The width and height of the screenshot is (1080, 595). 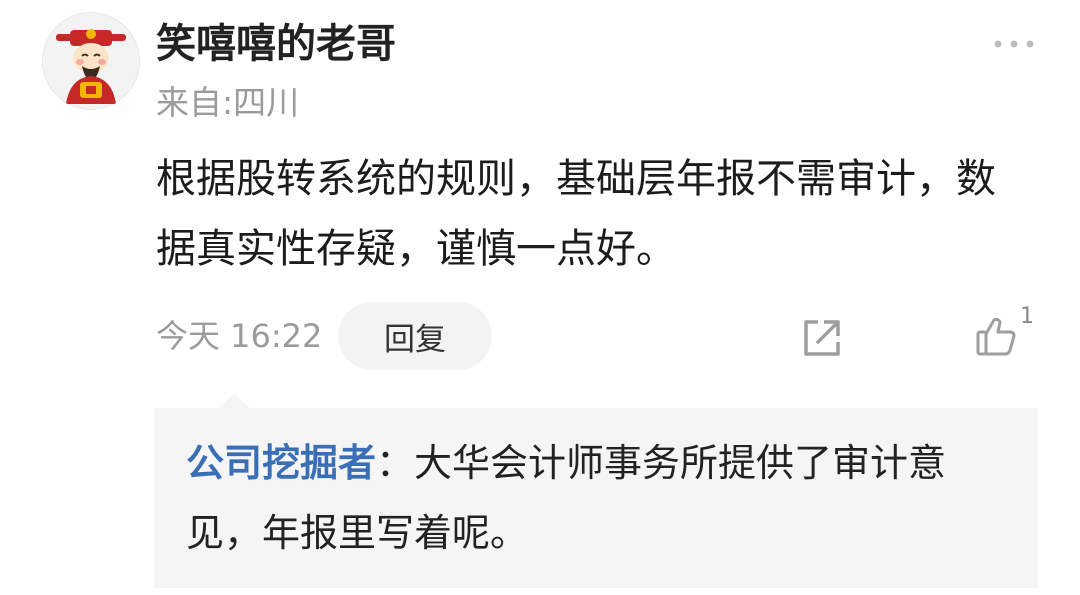 What do you see at coordinates (234, 401) in the screenshot?
I see `reply-box-pointer` at bounding box center [234, 401].